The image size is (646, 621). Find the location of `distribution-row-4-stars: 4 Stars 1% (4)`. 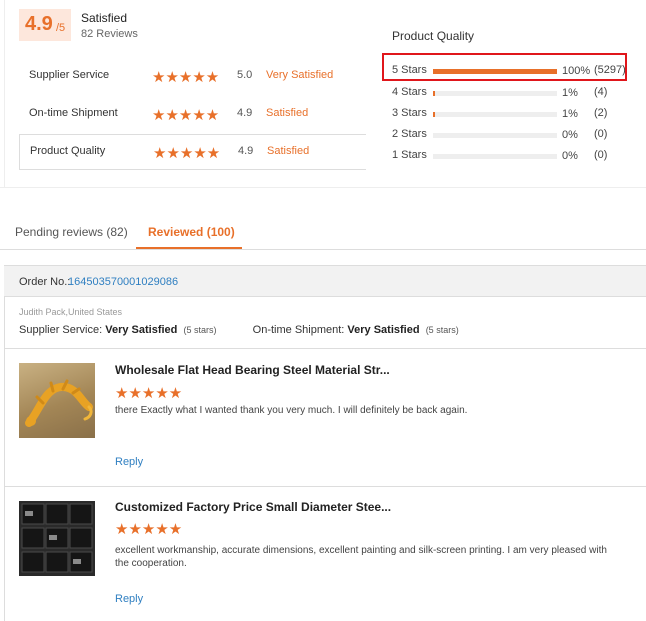

distribution-row-4-stars: 4 Stars 1% (4) is located at coordinates (507, 93).